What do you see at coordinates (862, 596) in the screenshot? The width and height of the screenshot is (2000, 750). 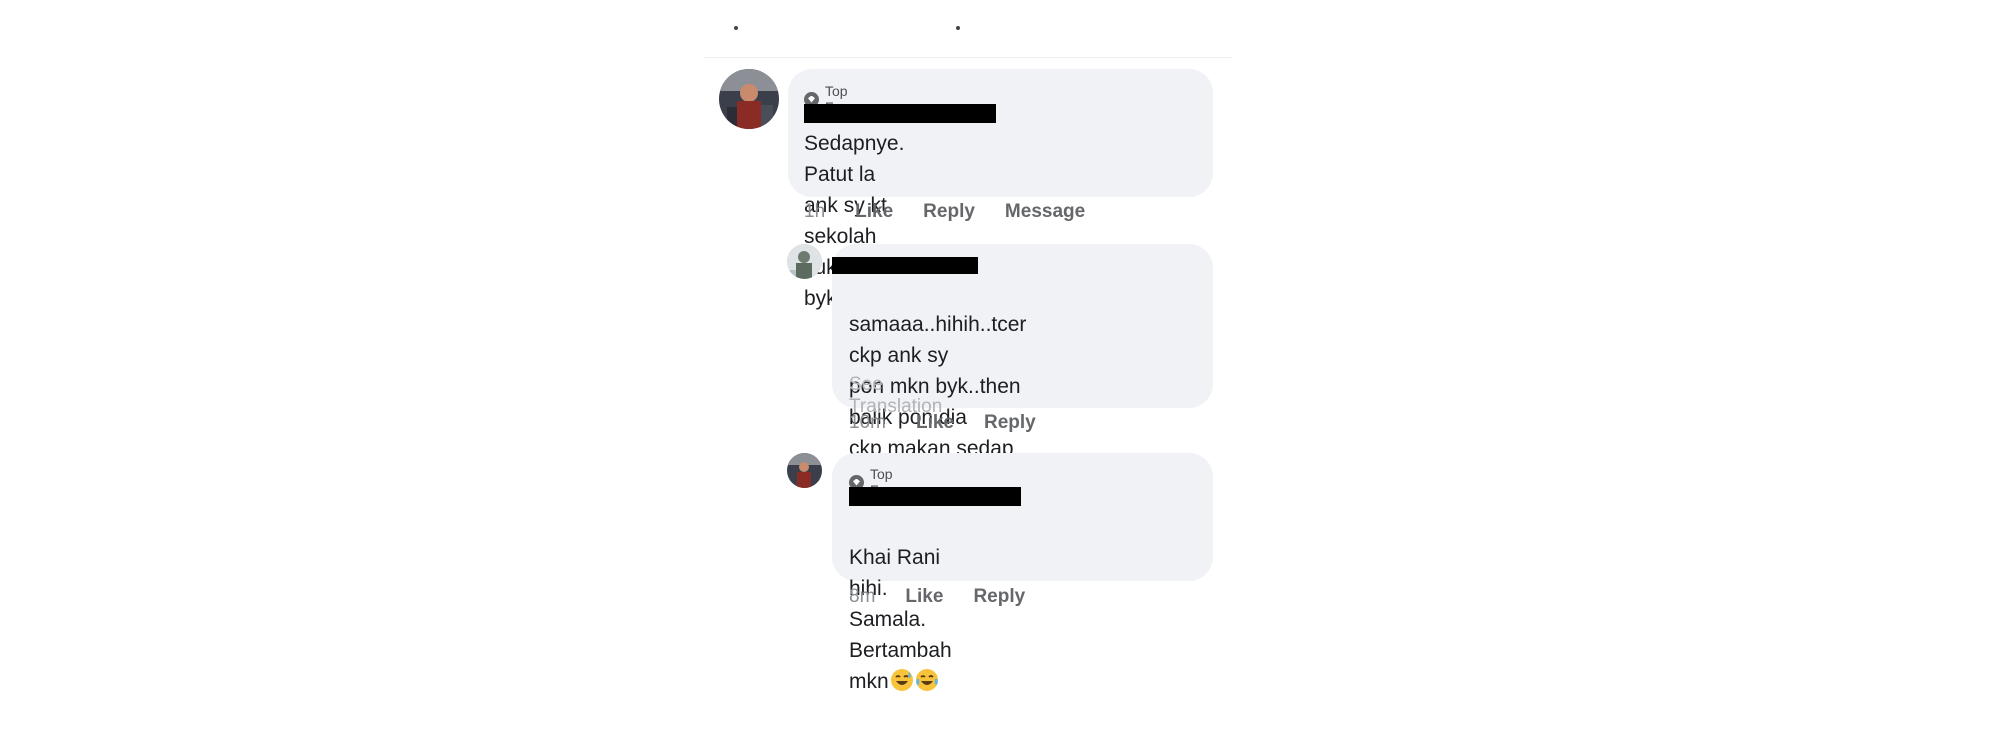 I see `comment-time: 8m` at bounding box center [862, 596].